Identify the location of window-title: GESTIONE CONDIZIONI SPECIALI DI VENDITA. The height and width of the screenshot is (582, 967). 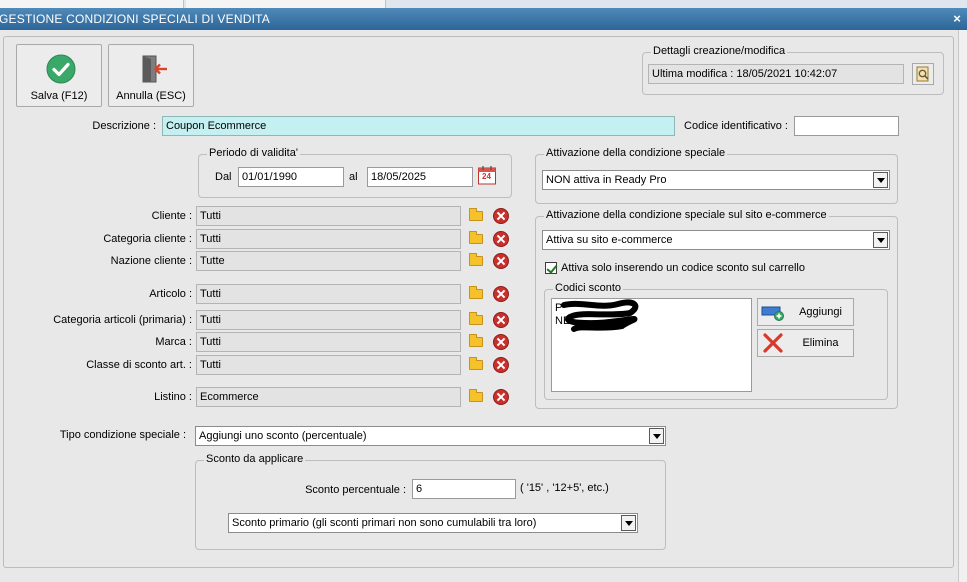
(135, 19).